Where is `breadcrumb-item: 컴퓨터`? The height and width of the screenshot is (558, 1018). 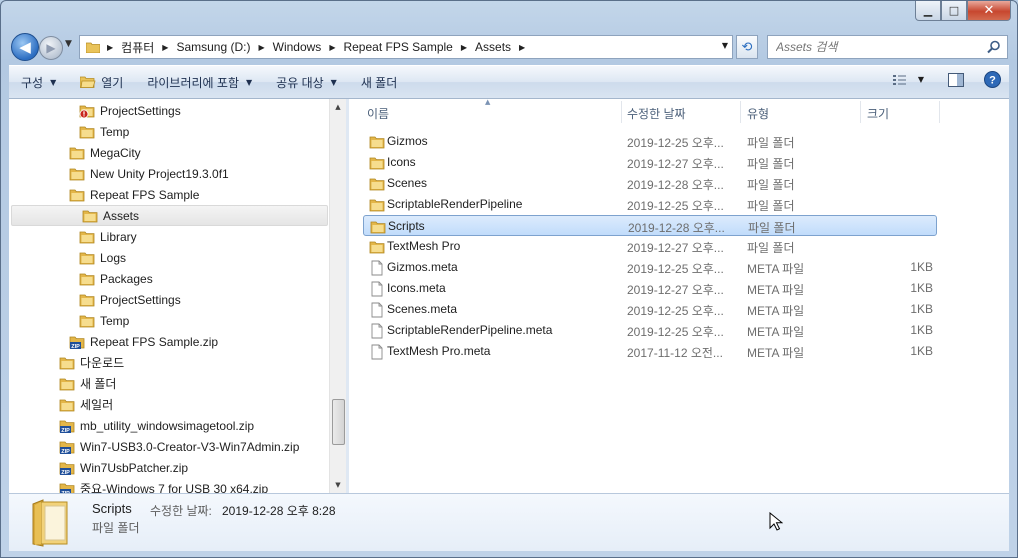 breadcrumb-item: 컴퓨터 is located at coordinates (137, 47).